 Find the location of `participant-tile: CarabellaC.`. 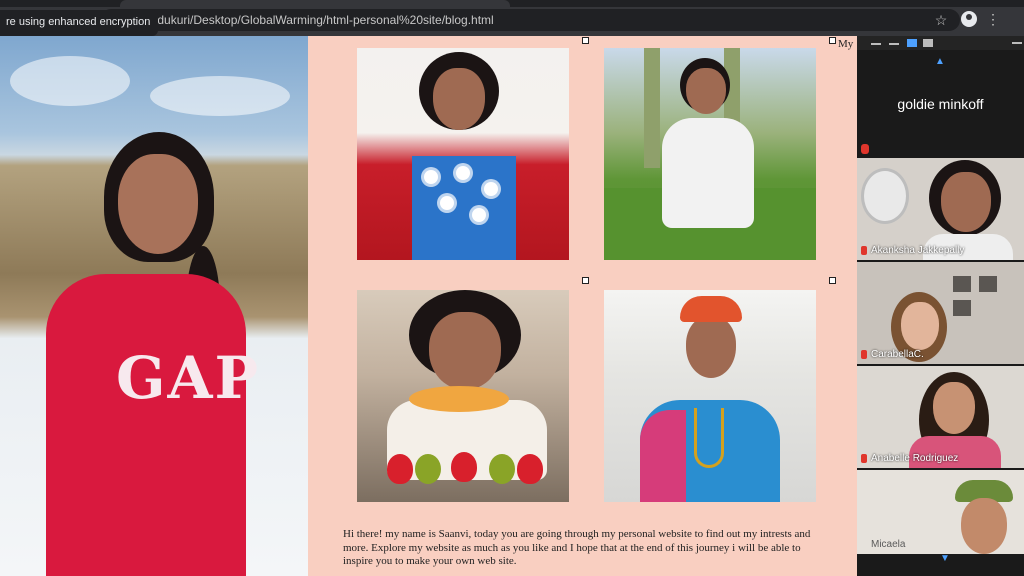

participant-tile: CarabellaC. is located at coordinates (940, 313).